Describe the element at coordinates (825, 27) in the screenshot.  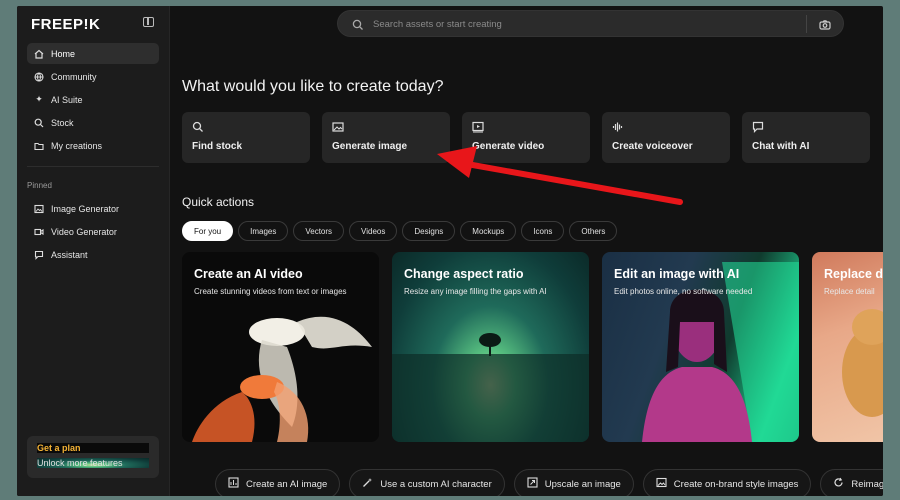
I see `camera-icon` at that location.